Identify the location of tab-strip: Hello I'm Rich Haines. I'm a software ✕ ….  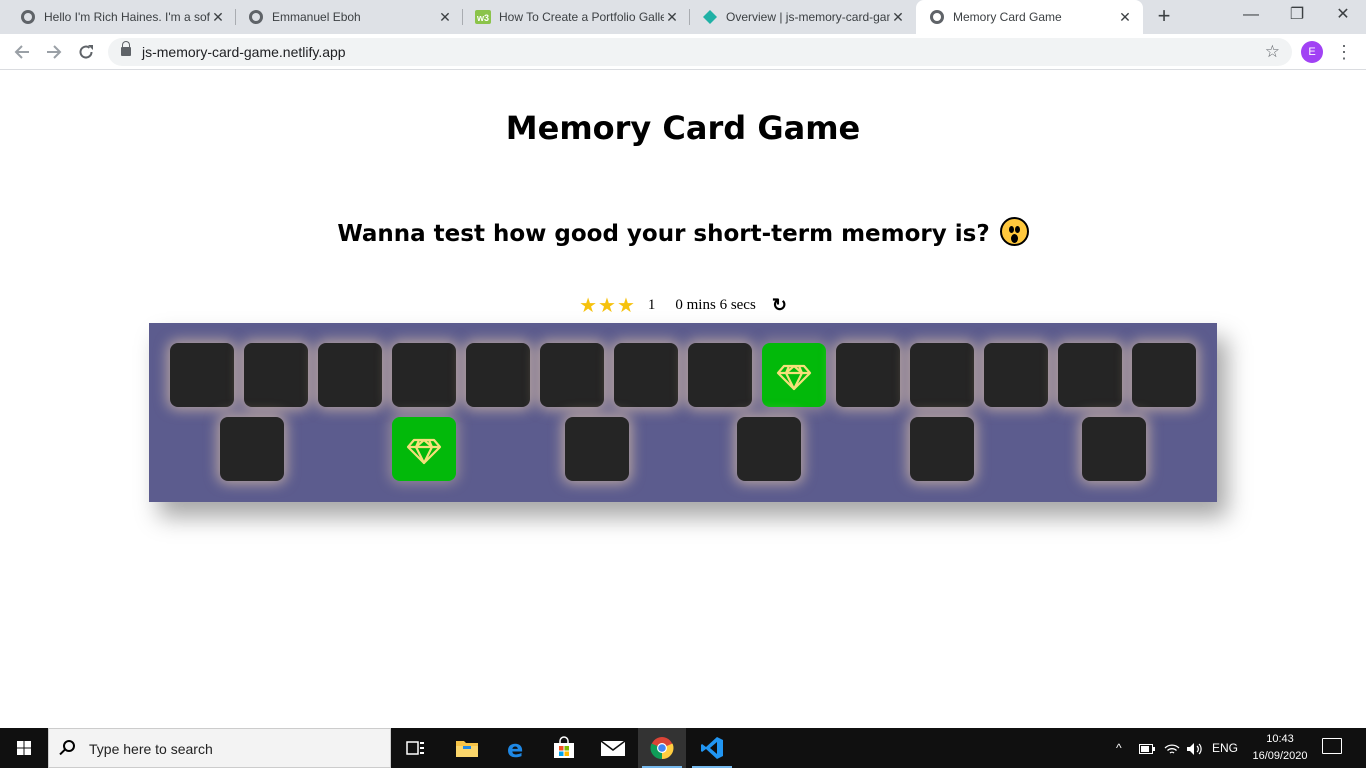
(683, 17).